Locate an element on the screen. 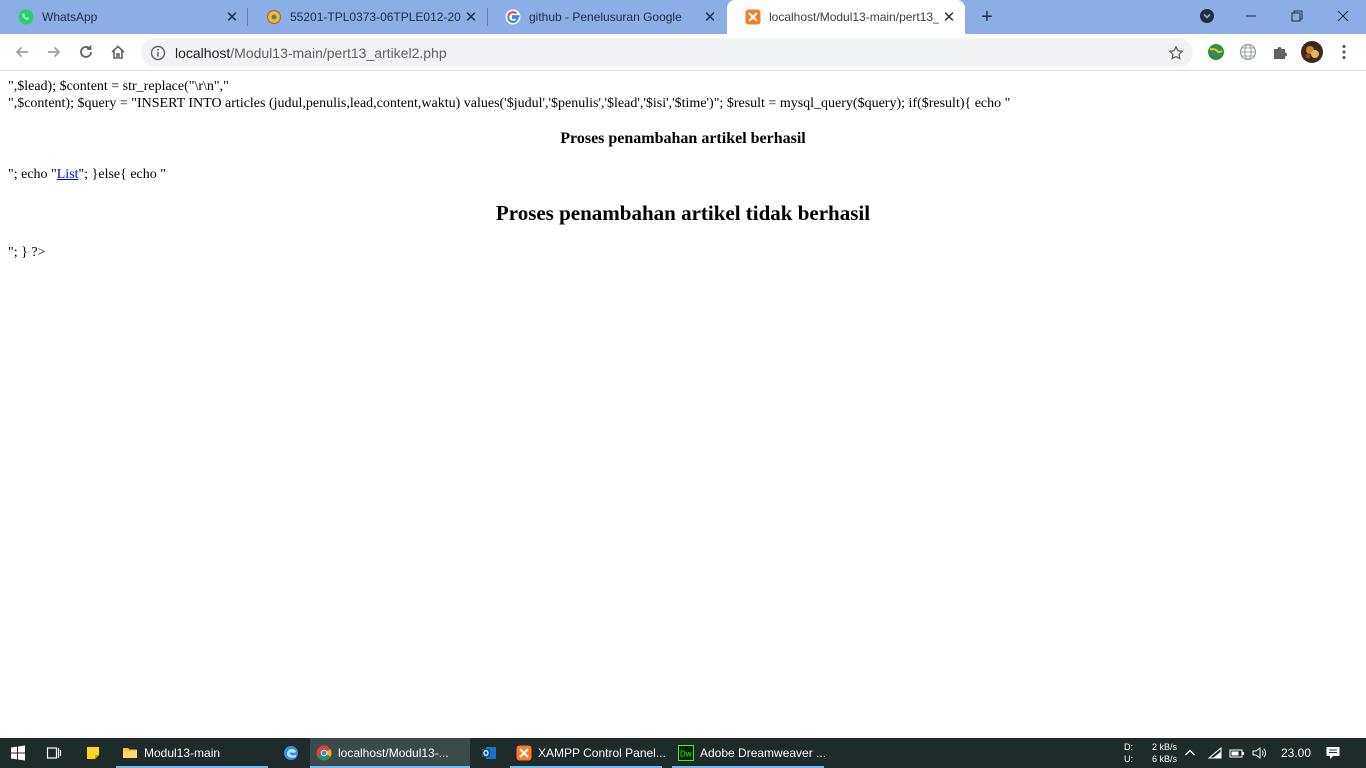  home-icon is located at coordinates (118, 52).